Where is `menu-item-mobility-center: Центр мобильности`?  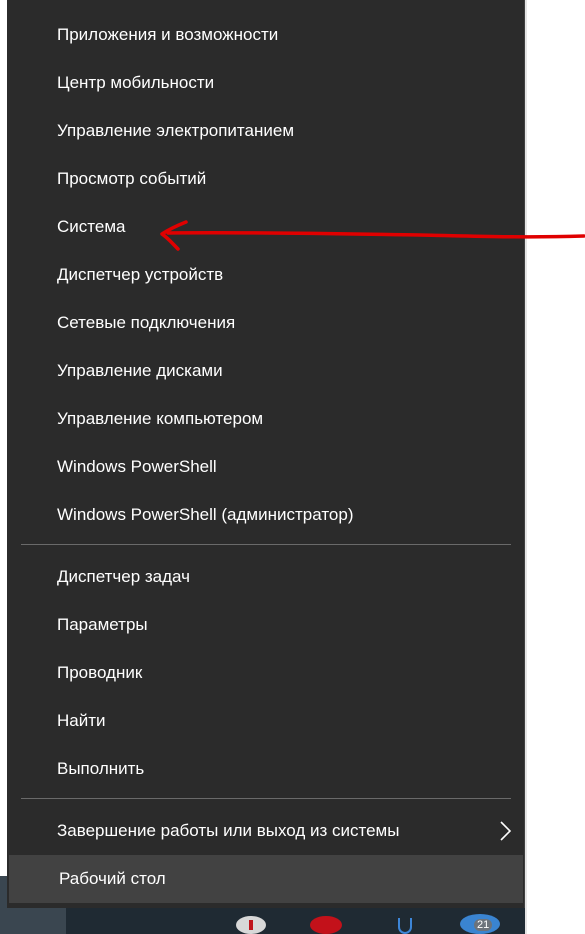 menu-item-mobility-center: Центр мобильности is located at coordinates (266, 83).